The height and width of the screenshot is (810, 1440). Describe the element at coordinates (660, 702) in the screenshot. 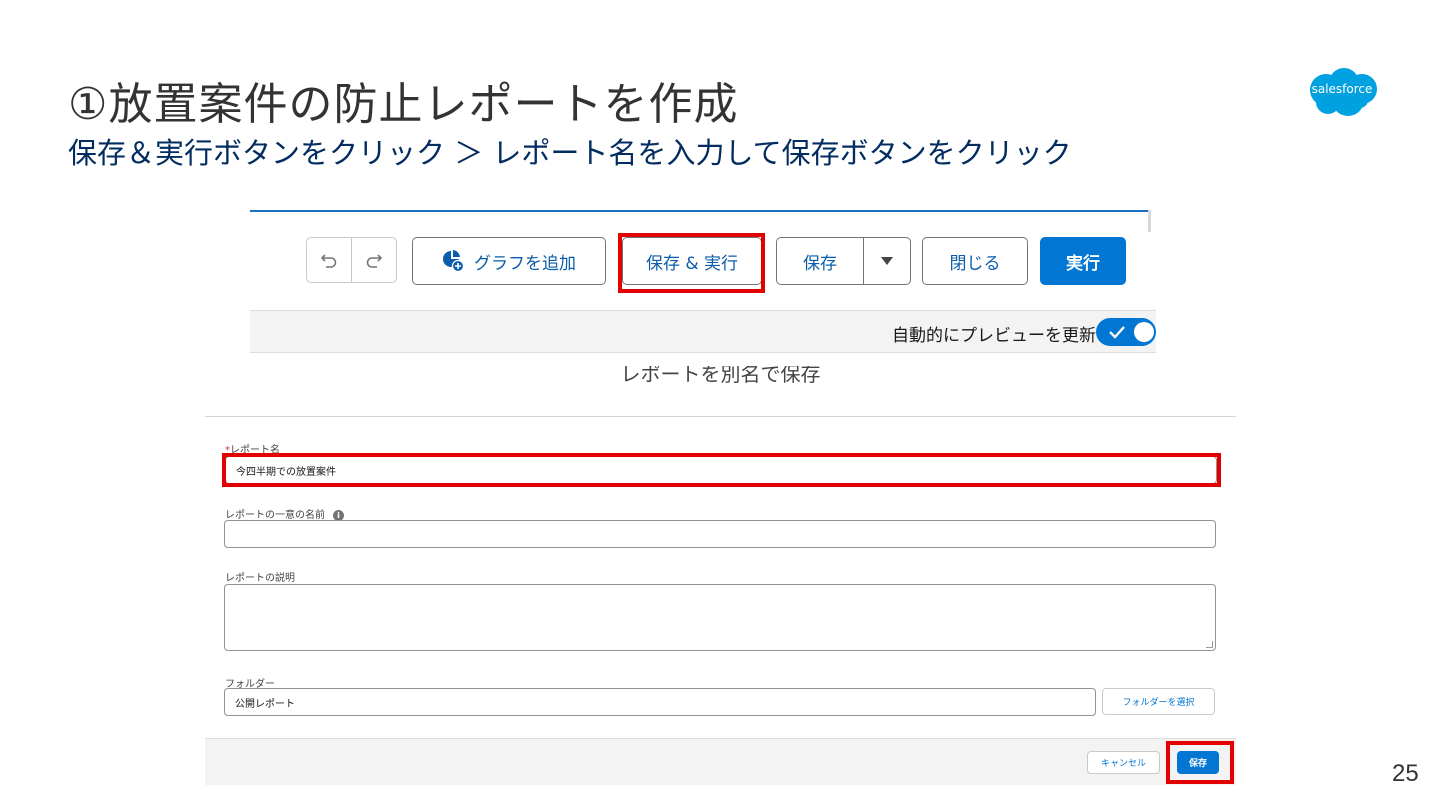

I see `folder-input: 公開レポート` at that location.